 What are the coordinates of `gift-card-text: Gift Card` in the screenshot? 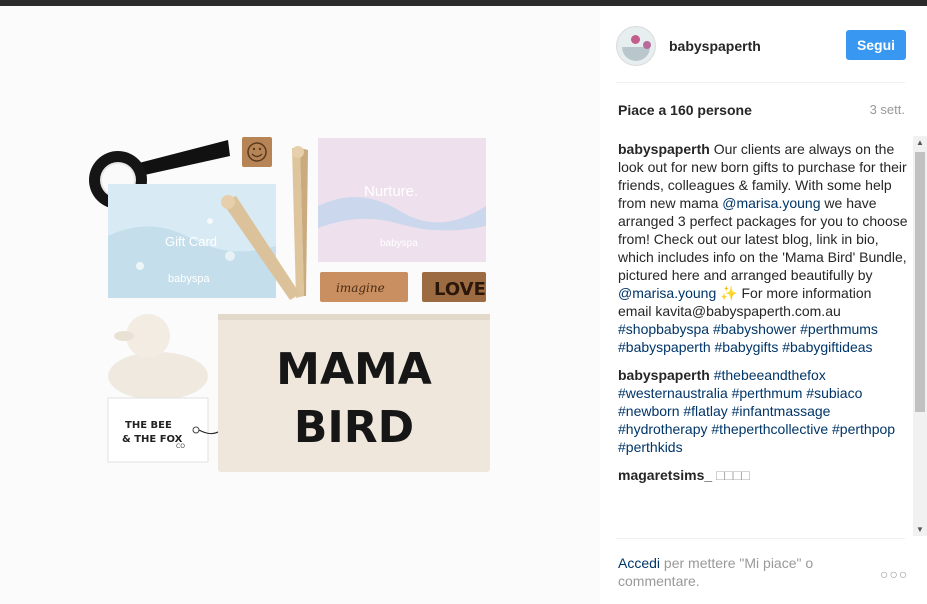 It's located at (191, 241).